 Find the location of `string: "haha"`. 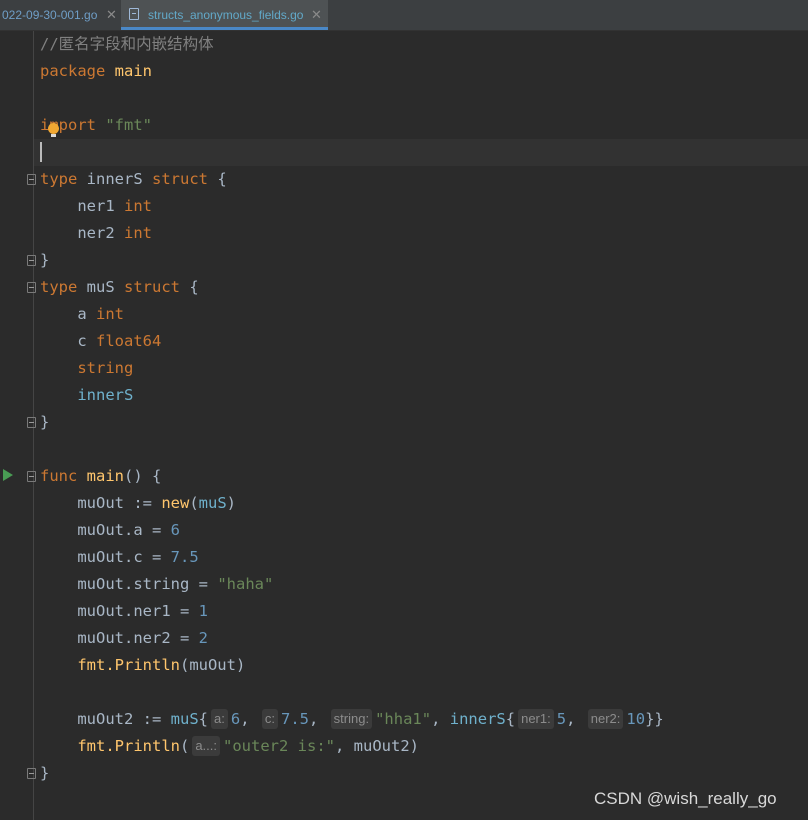

string: "haha" is located at coordinates (245, 584).